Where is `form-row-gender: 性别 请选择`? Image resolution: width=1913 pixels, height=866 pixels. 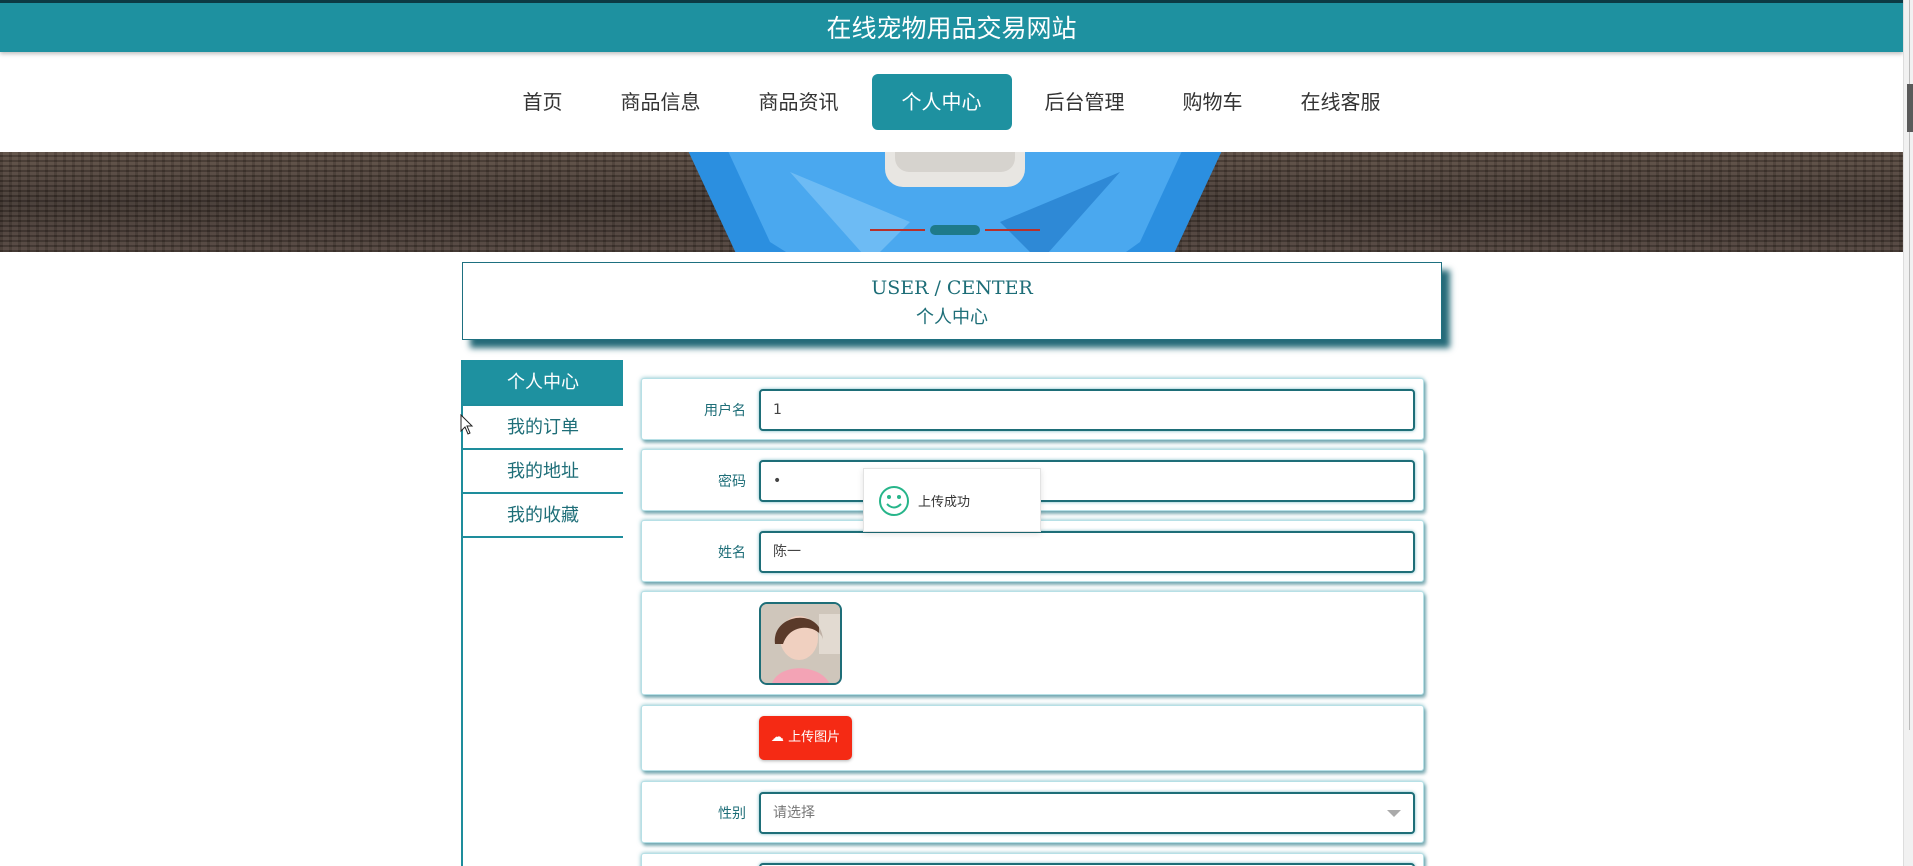
form-row-gender: 性别 请选择 is located at coordinates (1032, 812).